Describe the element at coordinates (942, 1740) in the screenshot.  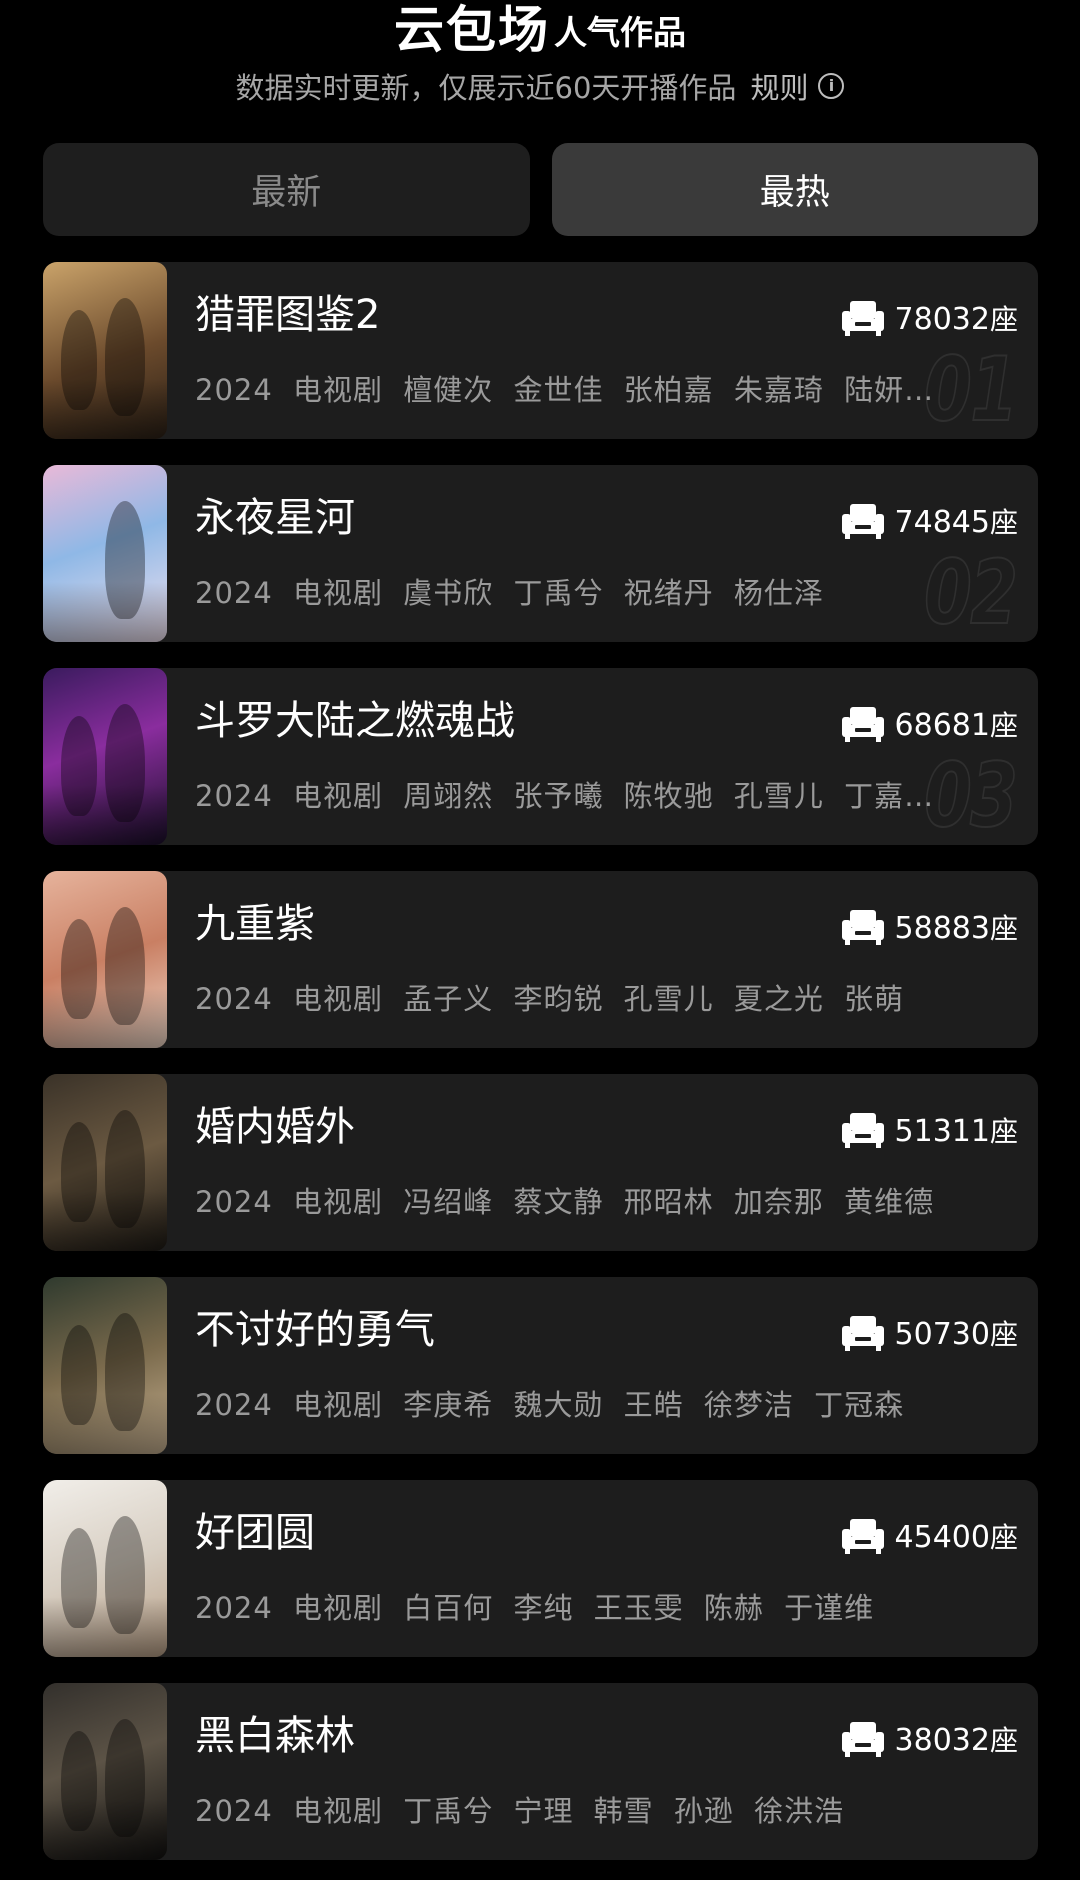
I see `seat-number: 38032` at that location.